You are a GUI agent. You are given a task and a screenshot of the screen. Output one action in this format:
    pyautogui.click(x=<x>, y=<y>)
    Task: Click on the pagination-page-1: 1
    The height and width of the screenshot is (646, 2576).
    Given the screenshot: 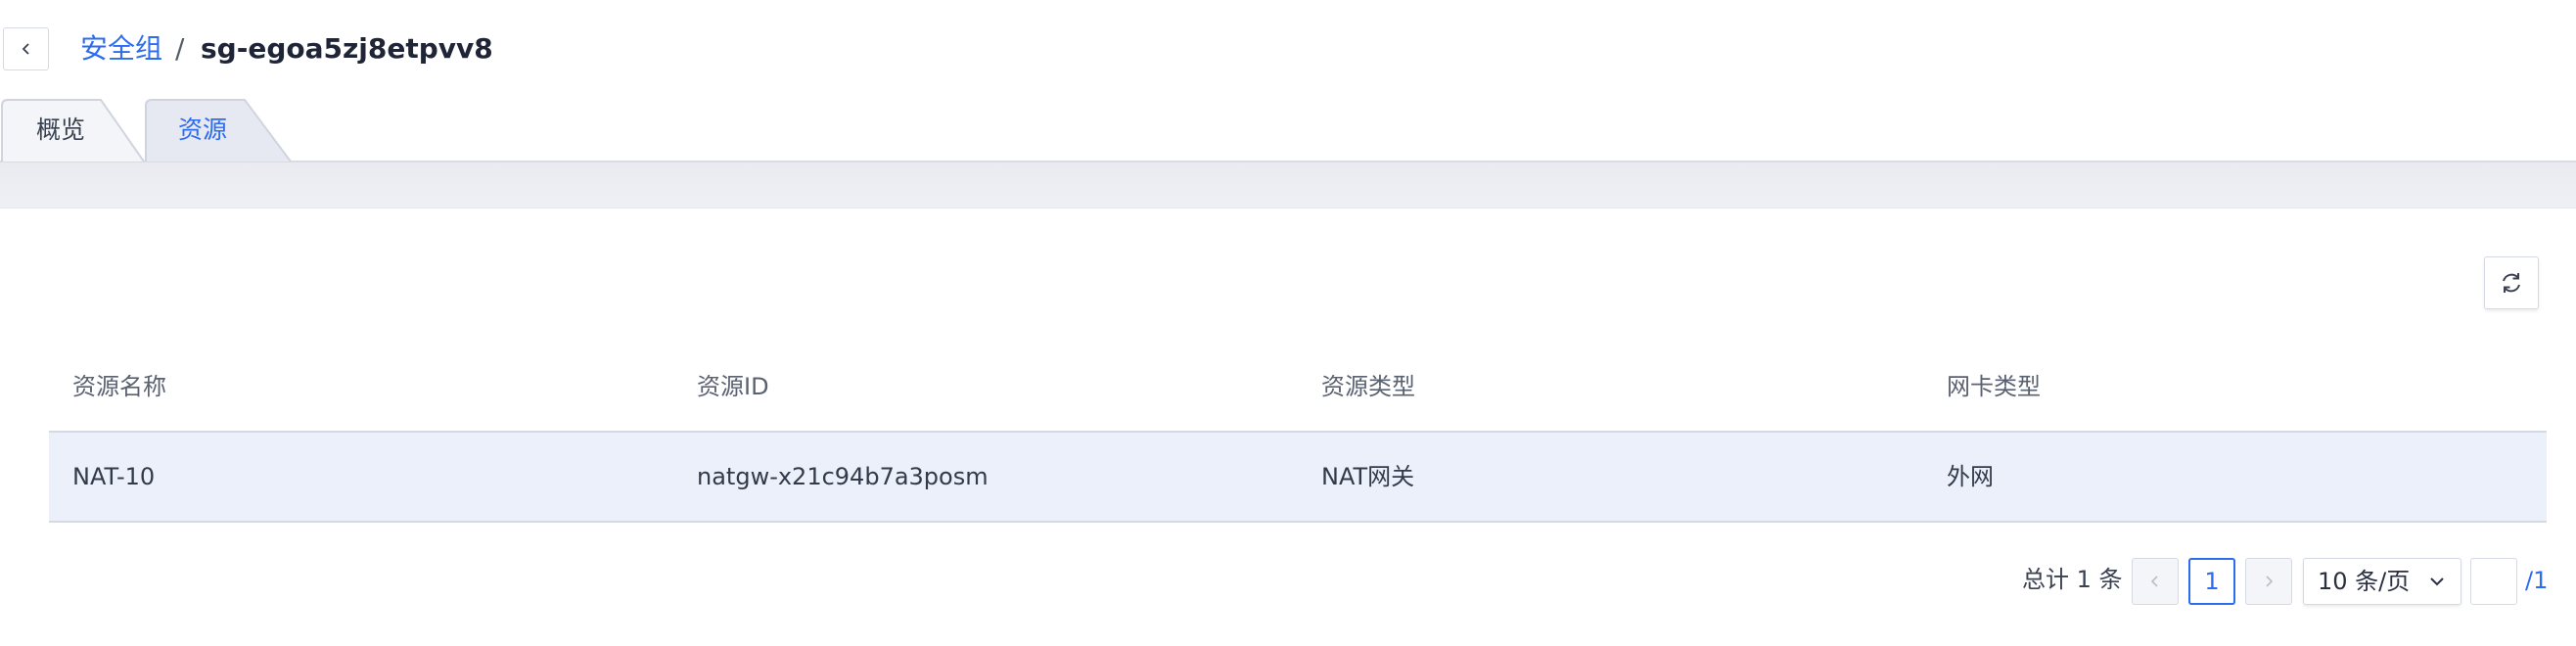 What is the action you would take?
    pyautogui.click(x=2211, y=581)
    